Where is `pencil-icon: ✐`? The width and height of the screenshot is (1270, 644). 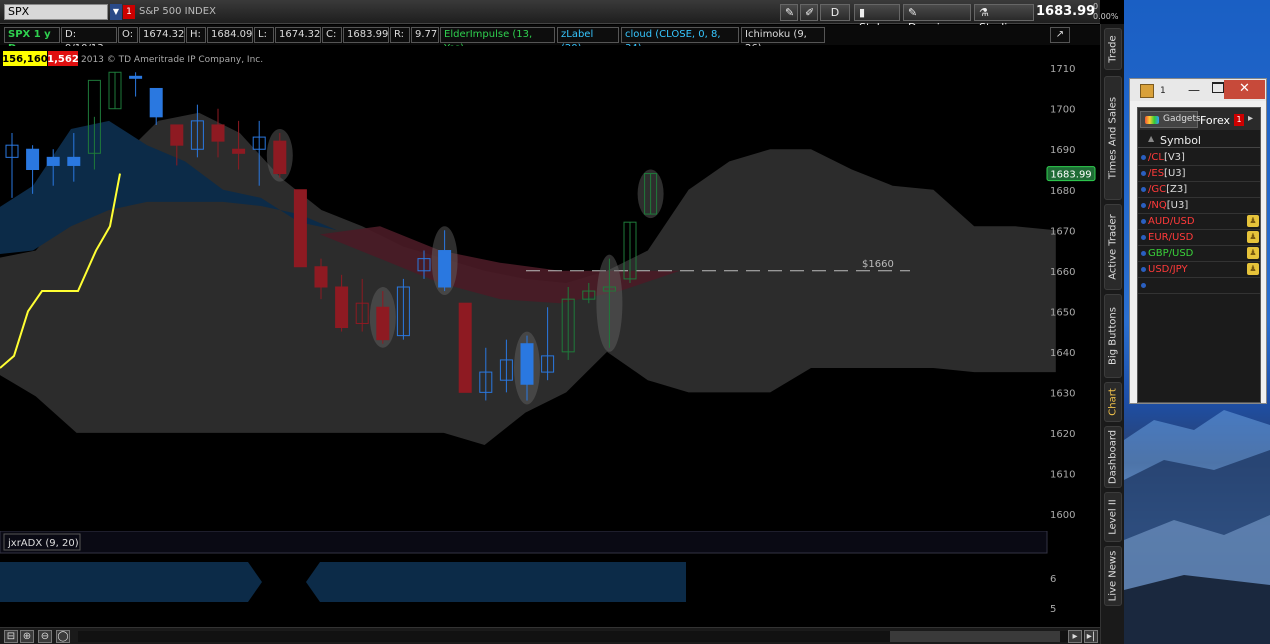 pencil-icon: ✐ is located at coordinates (809, 12).